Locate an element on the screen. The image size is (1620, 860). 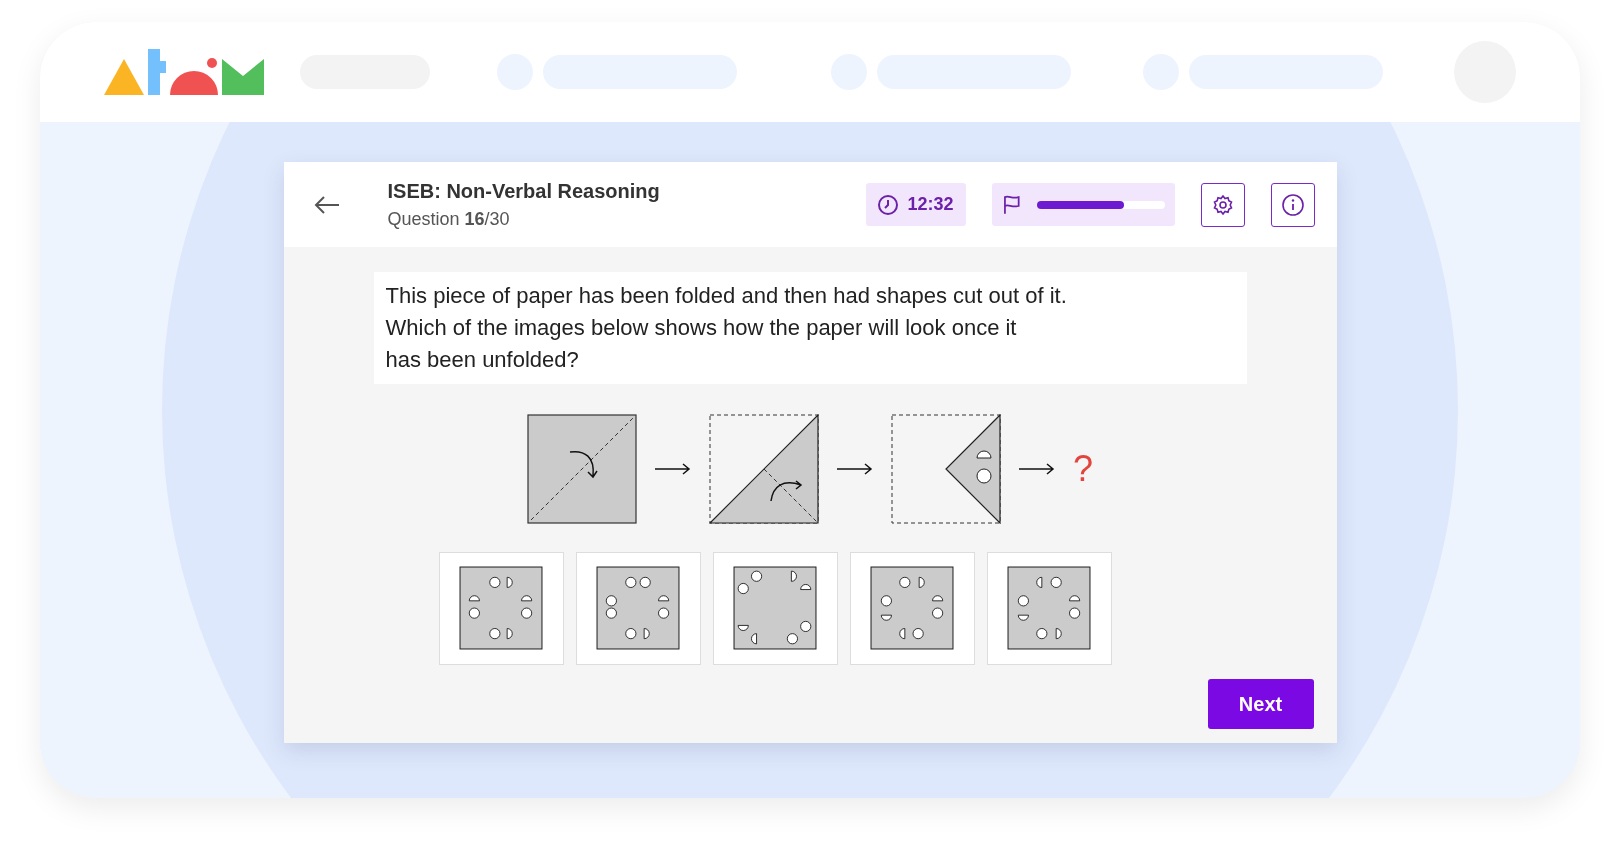
settings-icon is located at coordinates (1222, 204).